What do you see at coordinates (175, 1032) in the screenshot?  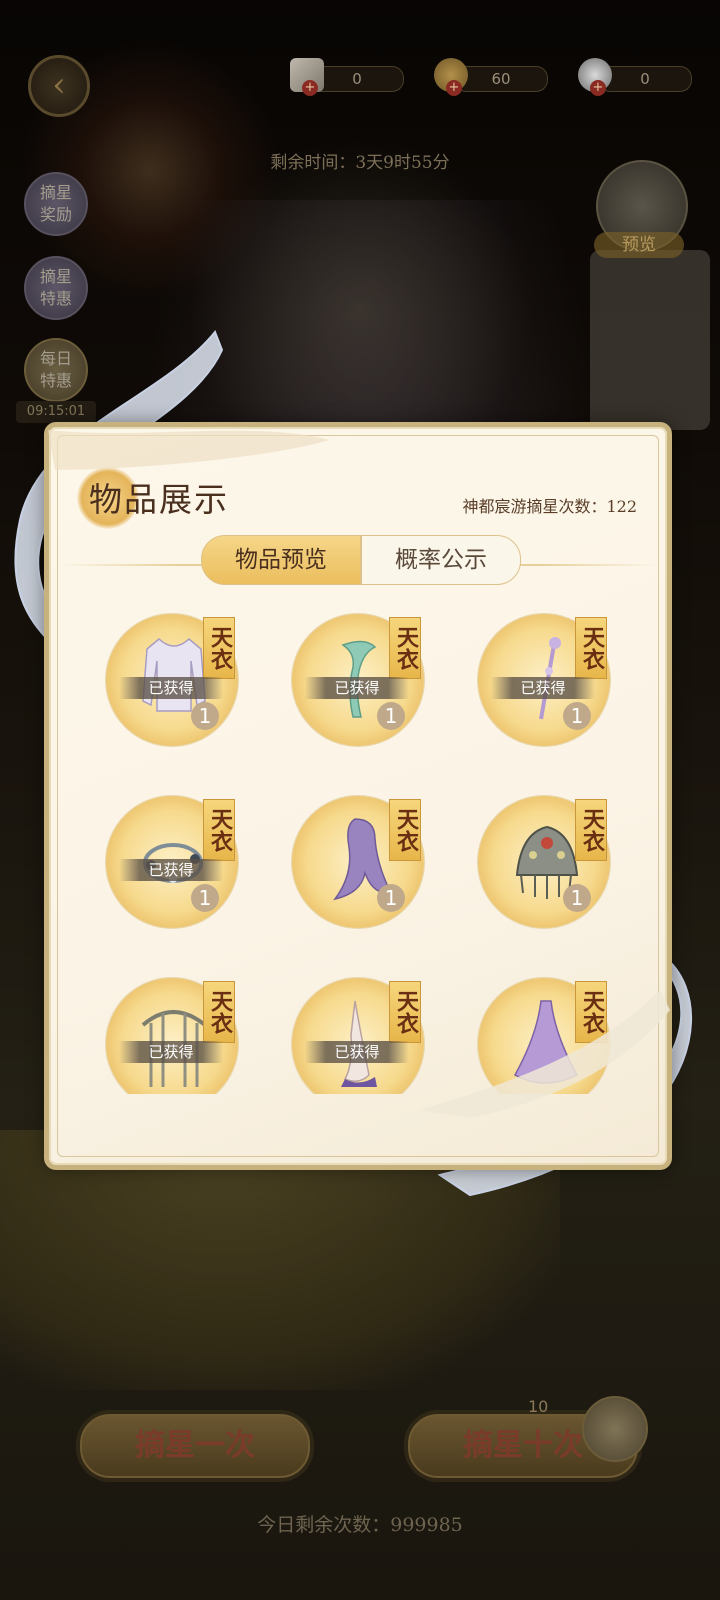 I see `item-card-headdress: 天衣 已获得` at bounding box center [175, 1032].